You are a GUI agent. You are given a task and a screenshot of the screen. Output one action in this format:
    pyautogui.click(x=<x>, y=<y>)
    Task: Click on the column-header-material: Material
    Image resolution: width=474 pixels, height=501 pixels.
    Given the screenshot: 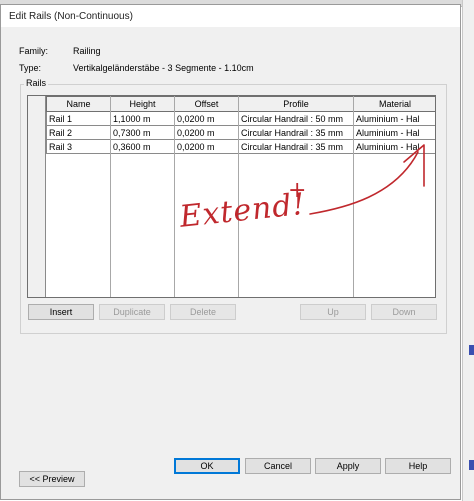 What is the action you would take?
    pyautogui.click(x=394, y=104)
    